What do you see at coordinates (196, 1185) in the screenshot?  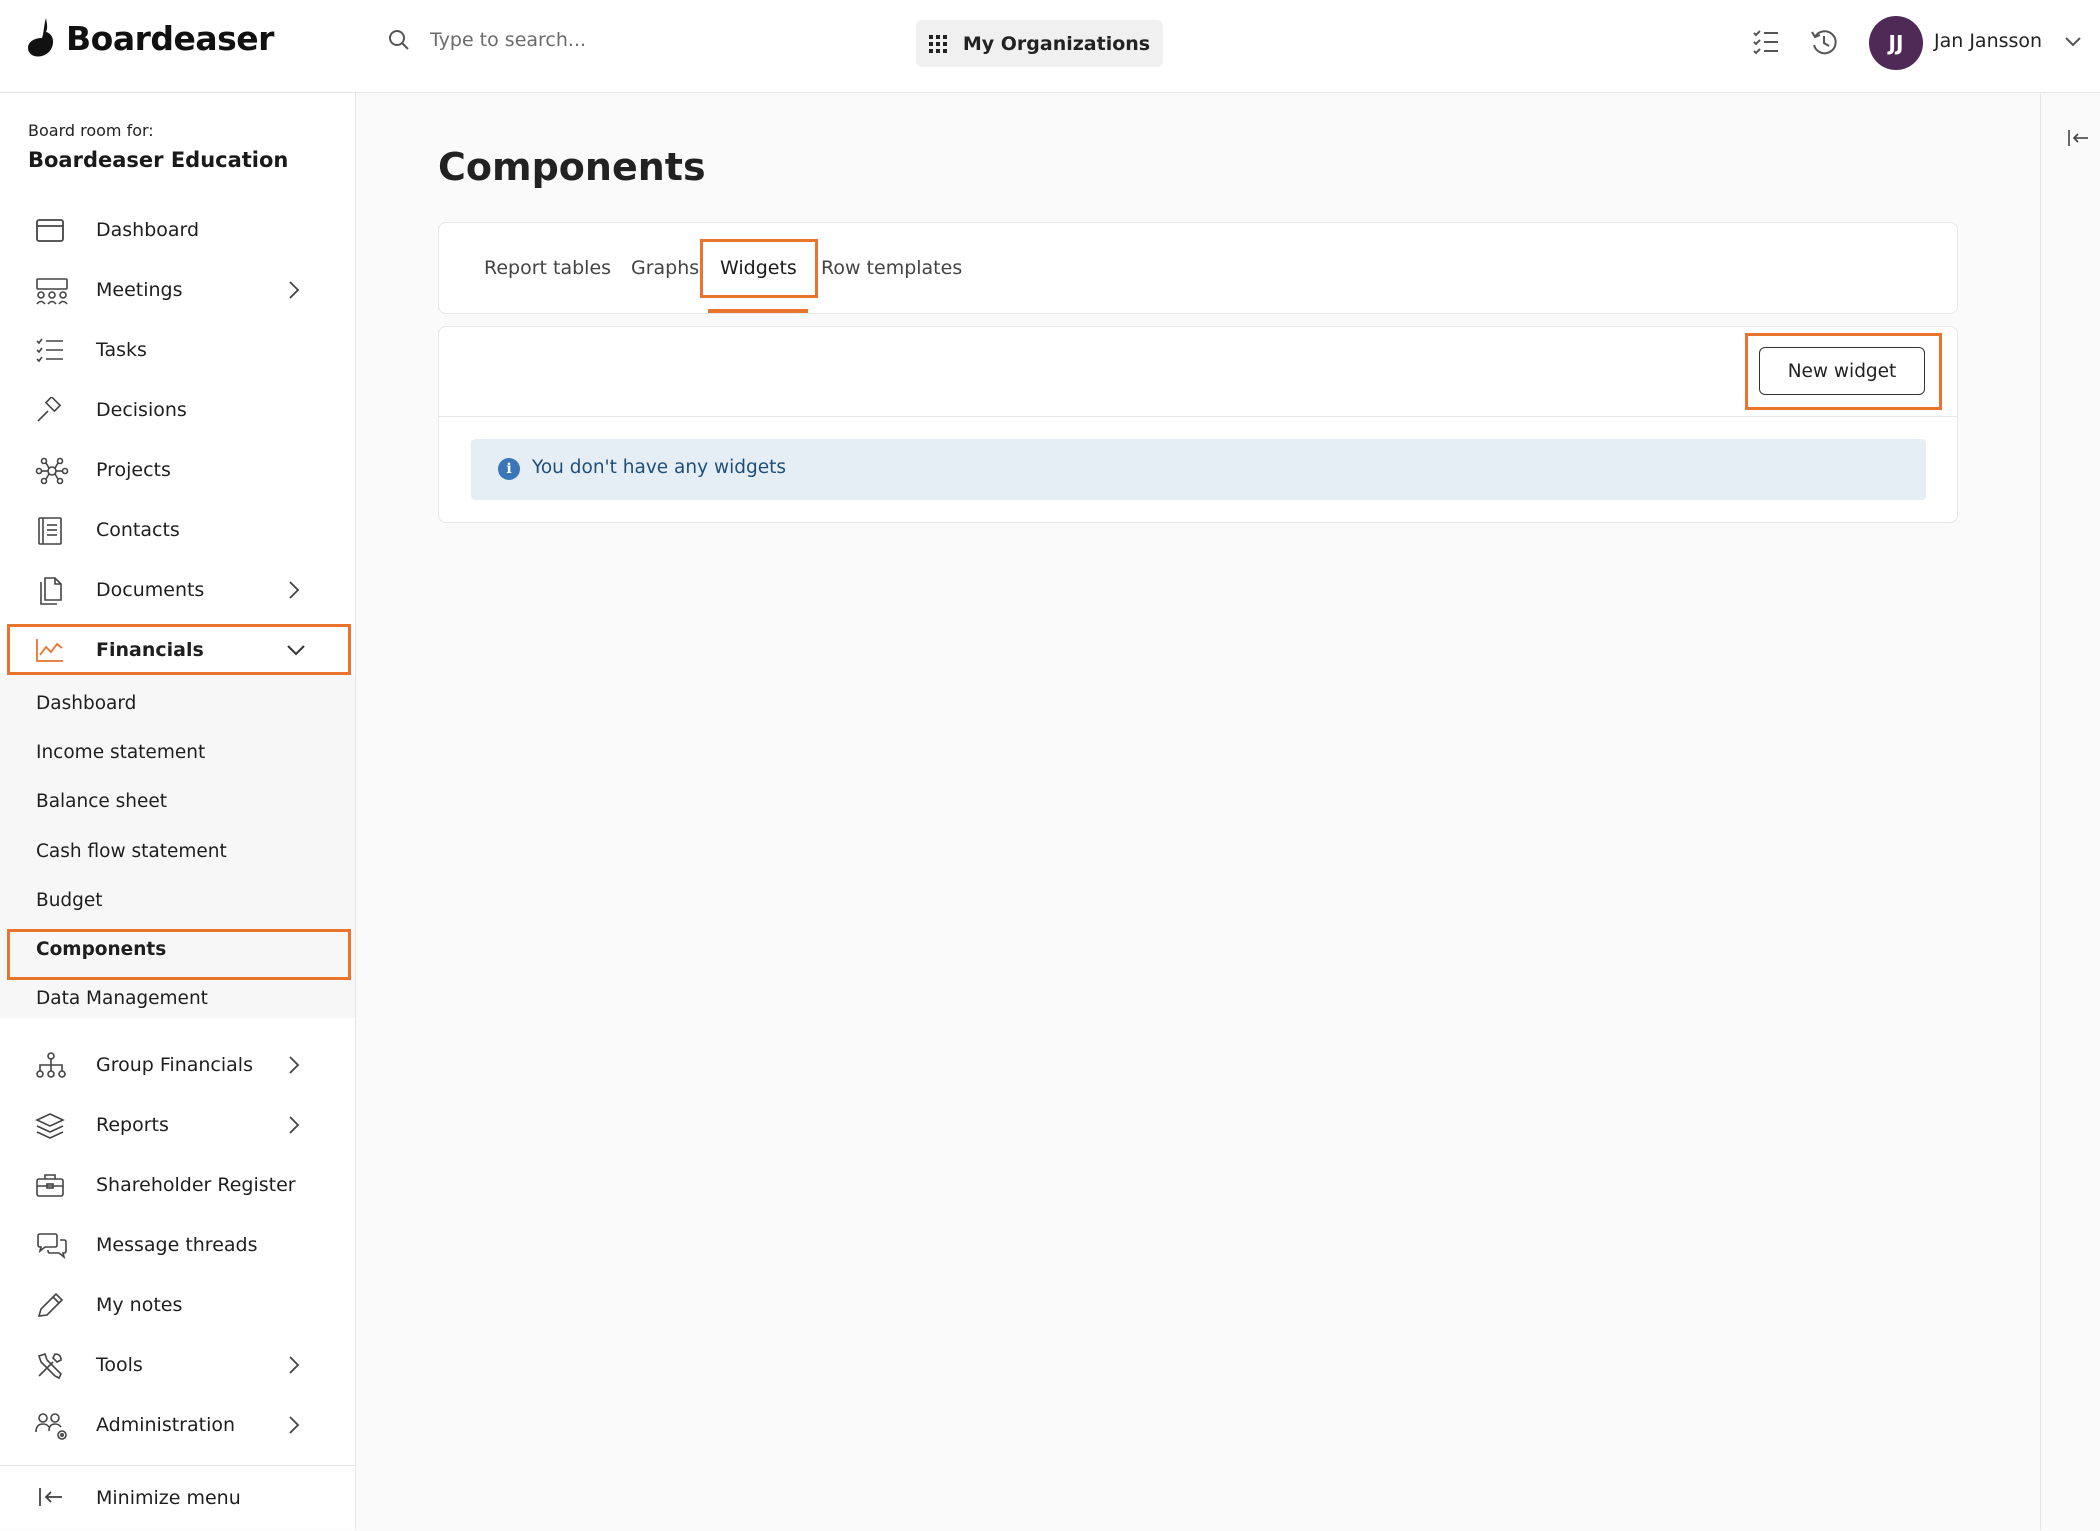 I see `sidebar-item-label: Shareholder Register` at bounding box center [196, 1185].